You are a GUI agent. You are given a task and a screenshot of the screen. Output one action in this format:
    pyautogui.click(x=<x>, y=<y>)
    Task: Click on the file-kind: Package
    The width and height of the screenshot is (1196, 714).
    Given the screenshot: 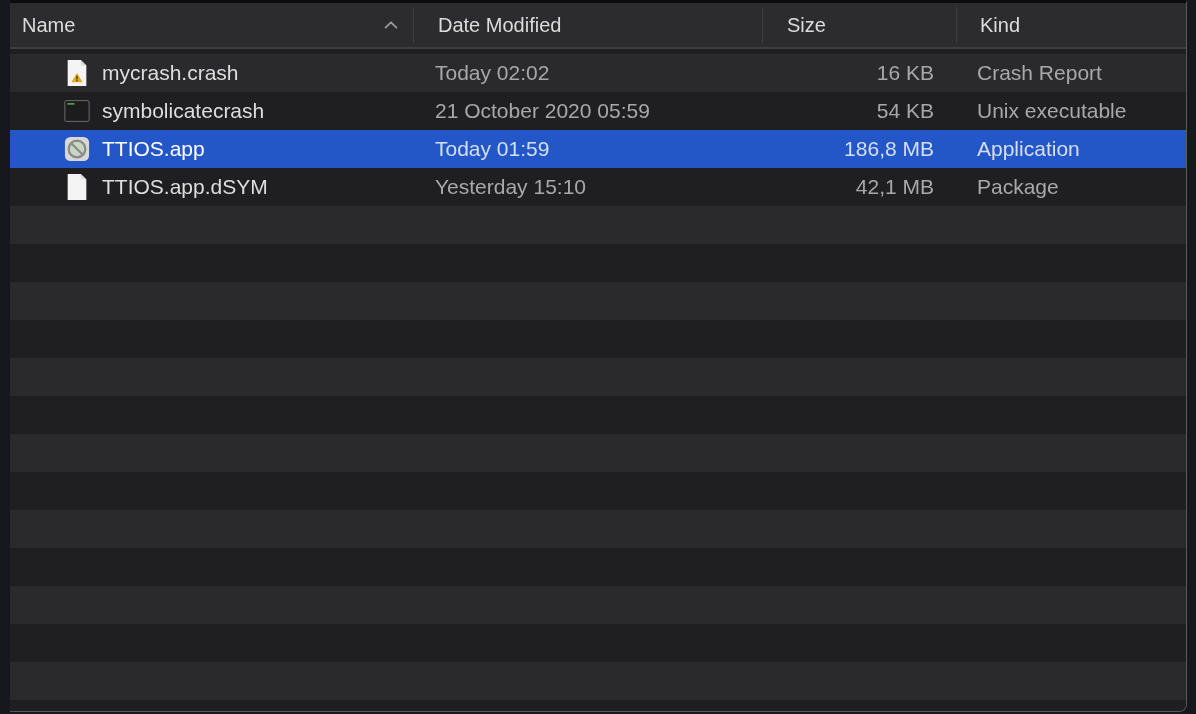 What is the action you would take?
    pyautogui.click(x=1018, y=187)
    